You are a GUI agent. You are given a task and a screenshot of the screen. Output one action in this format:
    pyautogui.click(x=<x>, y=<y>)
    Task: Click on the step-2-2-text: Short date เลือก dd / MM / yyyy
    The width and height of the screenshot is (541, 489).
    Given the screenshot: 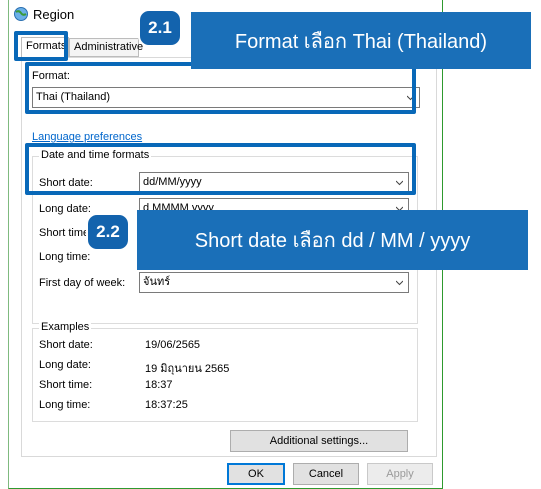 What is the action you would take?
    pyautogui.click(x=332, y=241)
    